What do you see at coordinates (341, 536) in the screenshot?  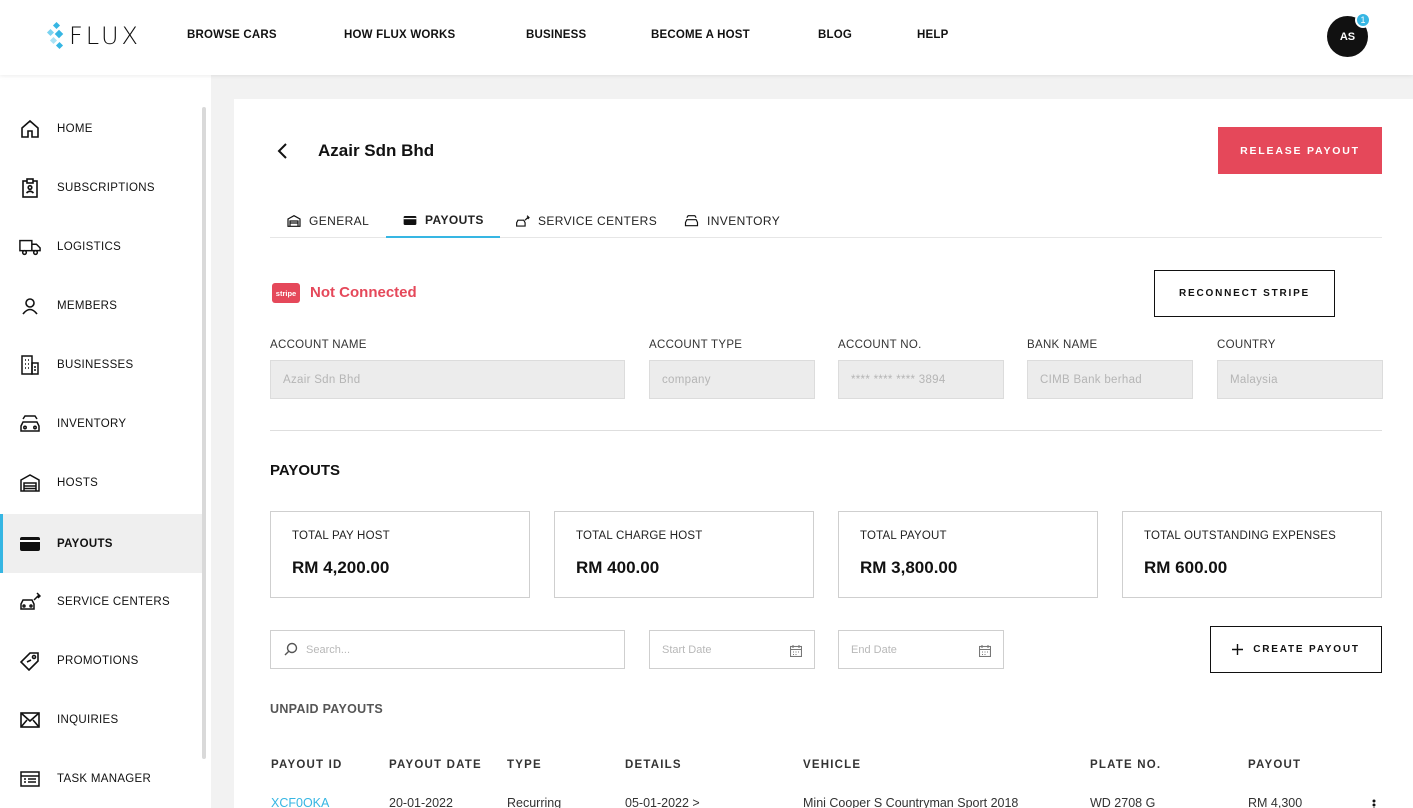 I see `stat-label: TOTAL PAY HOST` at bounding box center [341, 536].